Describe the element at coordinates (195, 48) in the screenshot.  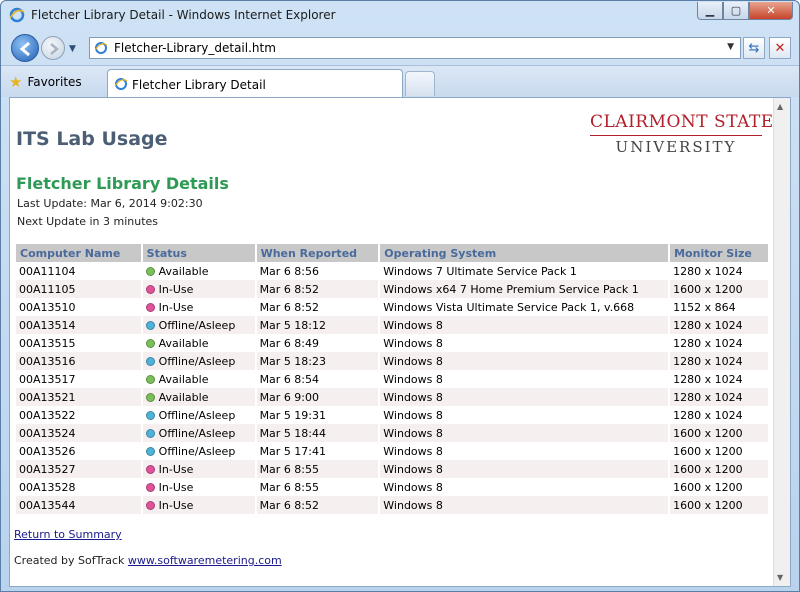
I see `address-url: Fletcher-Library_detail.htm` at that location.